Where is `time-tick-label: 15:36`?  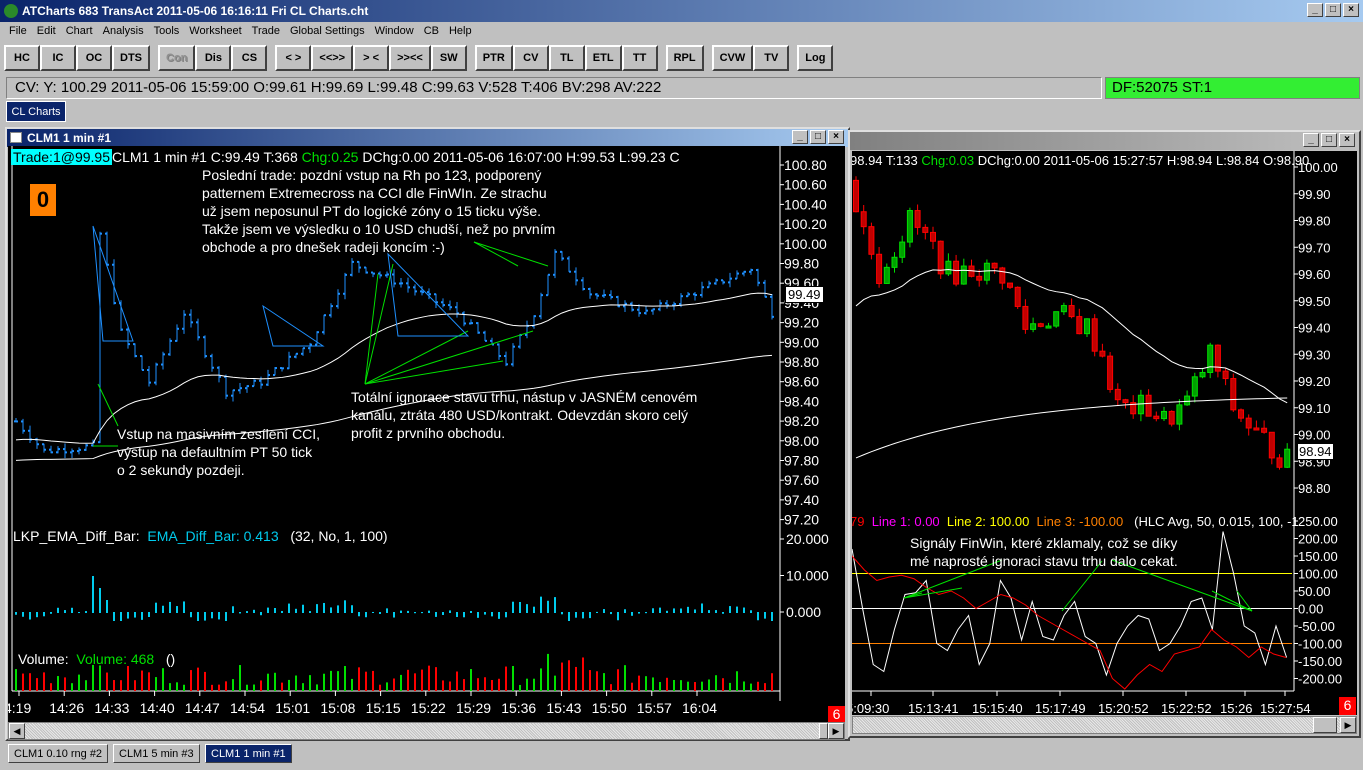
time-tick-label: 15:36 is located at coordinates (518, 708).